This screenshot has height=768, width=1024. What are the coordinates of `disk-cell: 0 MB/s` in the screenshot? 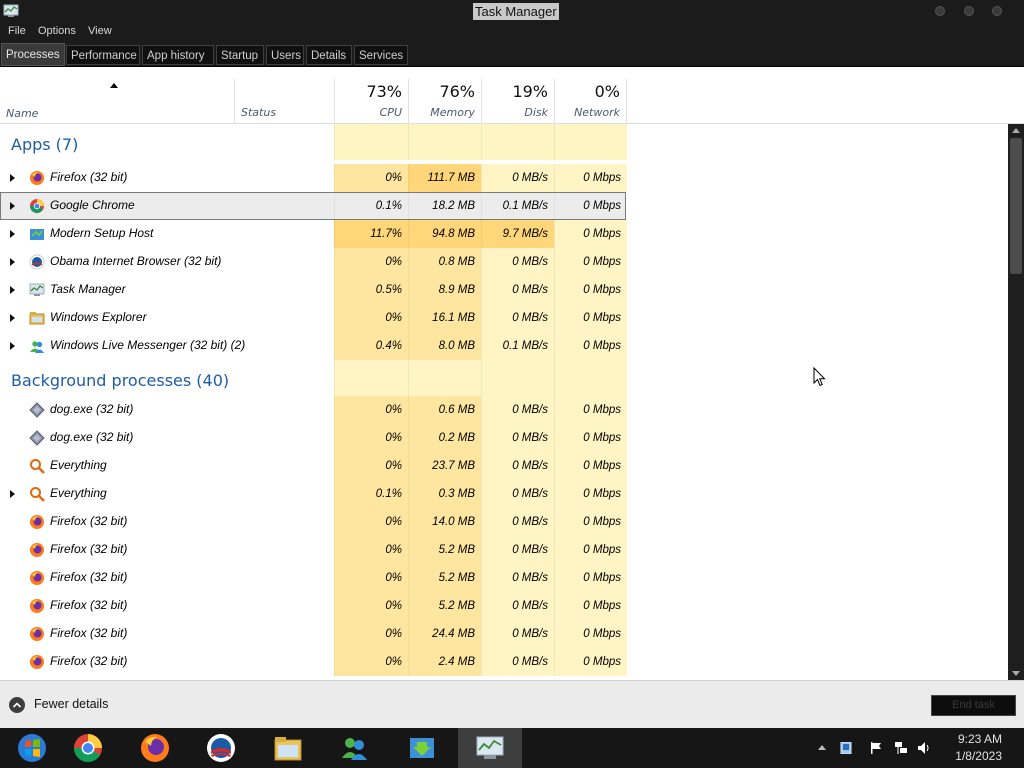 It's located at (517, 262).